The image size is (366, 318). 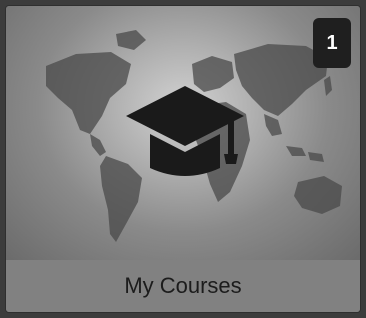 I want to click on course-count-badge: 1, so click(x=332, y=43).